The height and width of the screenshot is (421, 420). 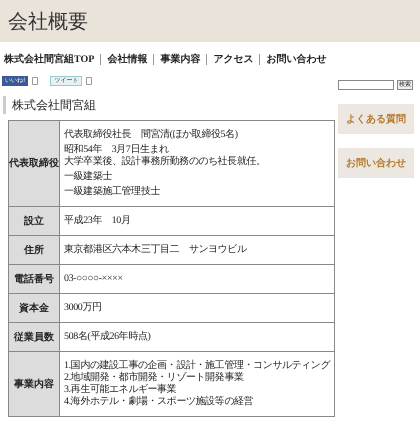 What do you see at coordinates (154, 378) in the screenshot?
I see `row-value: 2.地域開発・都市開発・リゾート開発事業` at bounding box center [154, 378].